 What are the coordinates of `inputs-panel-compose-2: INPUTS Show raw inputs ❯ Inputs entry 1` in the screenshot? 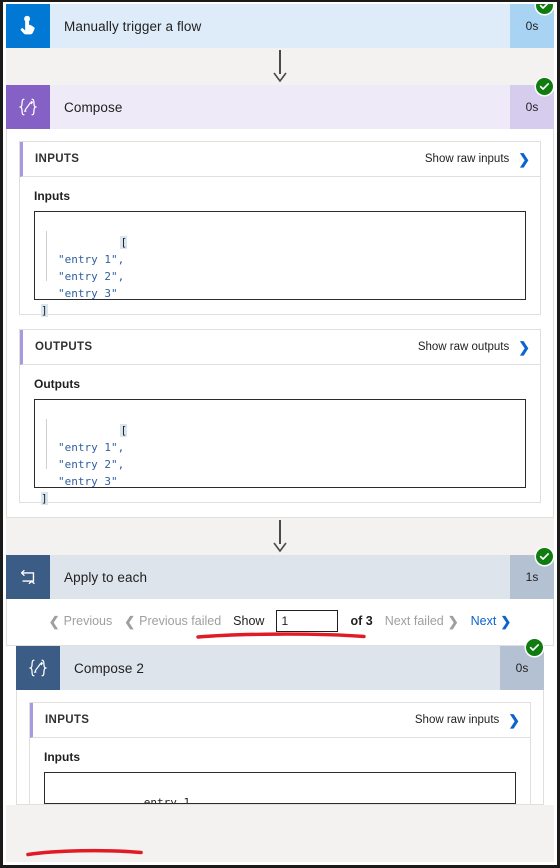 It's located at (280, 753).